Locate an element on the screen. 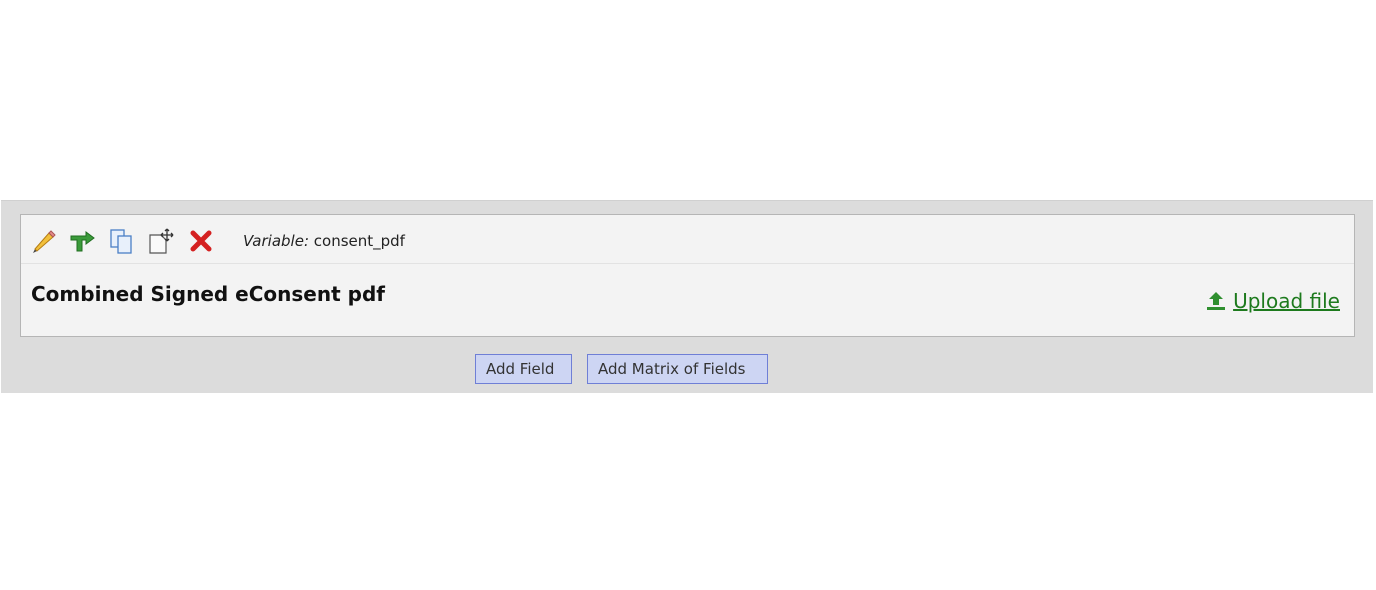 The width and height of the screenshot is (1376, 590). field-toolbar: Variable: consent_pdf is located at coordinates (687, 239).